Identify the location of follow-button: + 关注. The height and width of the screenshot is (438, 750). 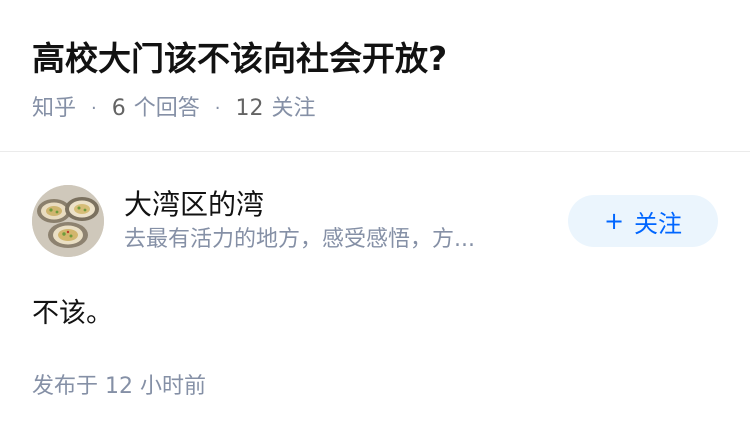
(643, 221).